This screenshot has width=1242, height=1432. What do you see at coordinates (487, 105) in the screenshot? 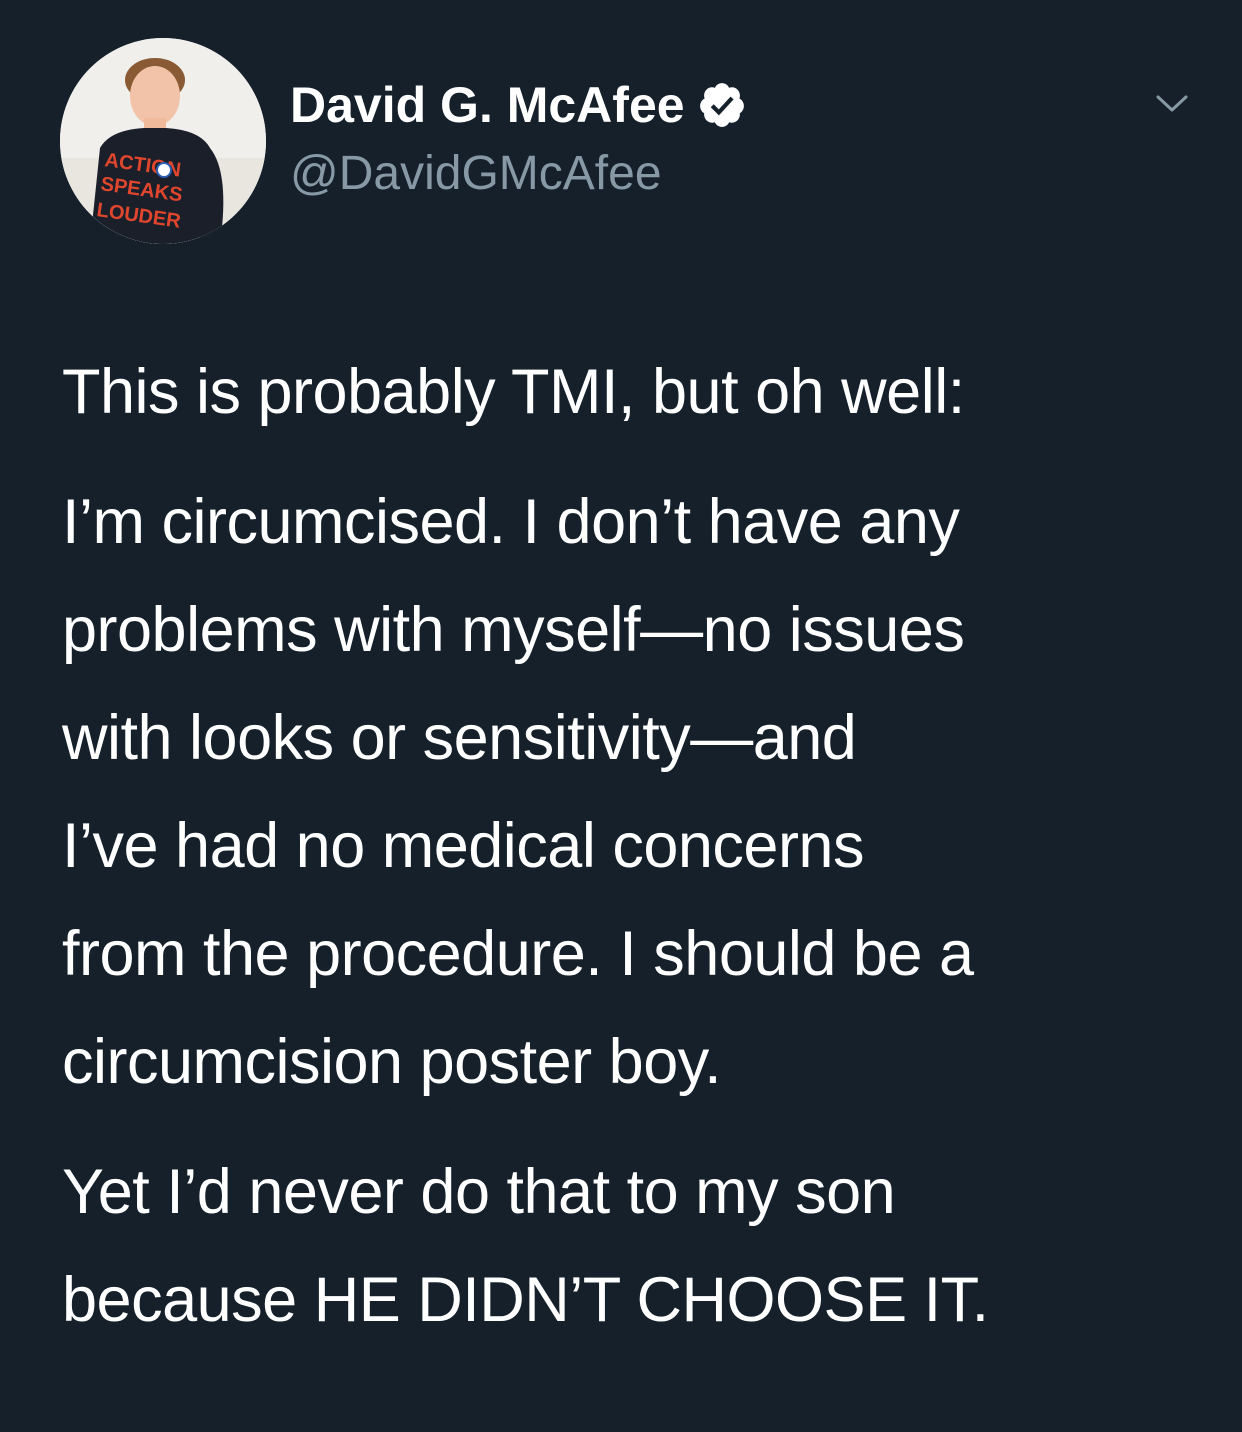
I see `display-name: David G. McAfee` at bounding box center [487, 105].